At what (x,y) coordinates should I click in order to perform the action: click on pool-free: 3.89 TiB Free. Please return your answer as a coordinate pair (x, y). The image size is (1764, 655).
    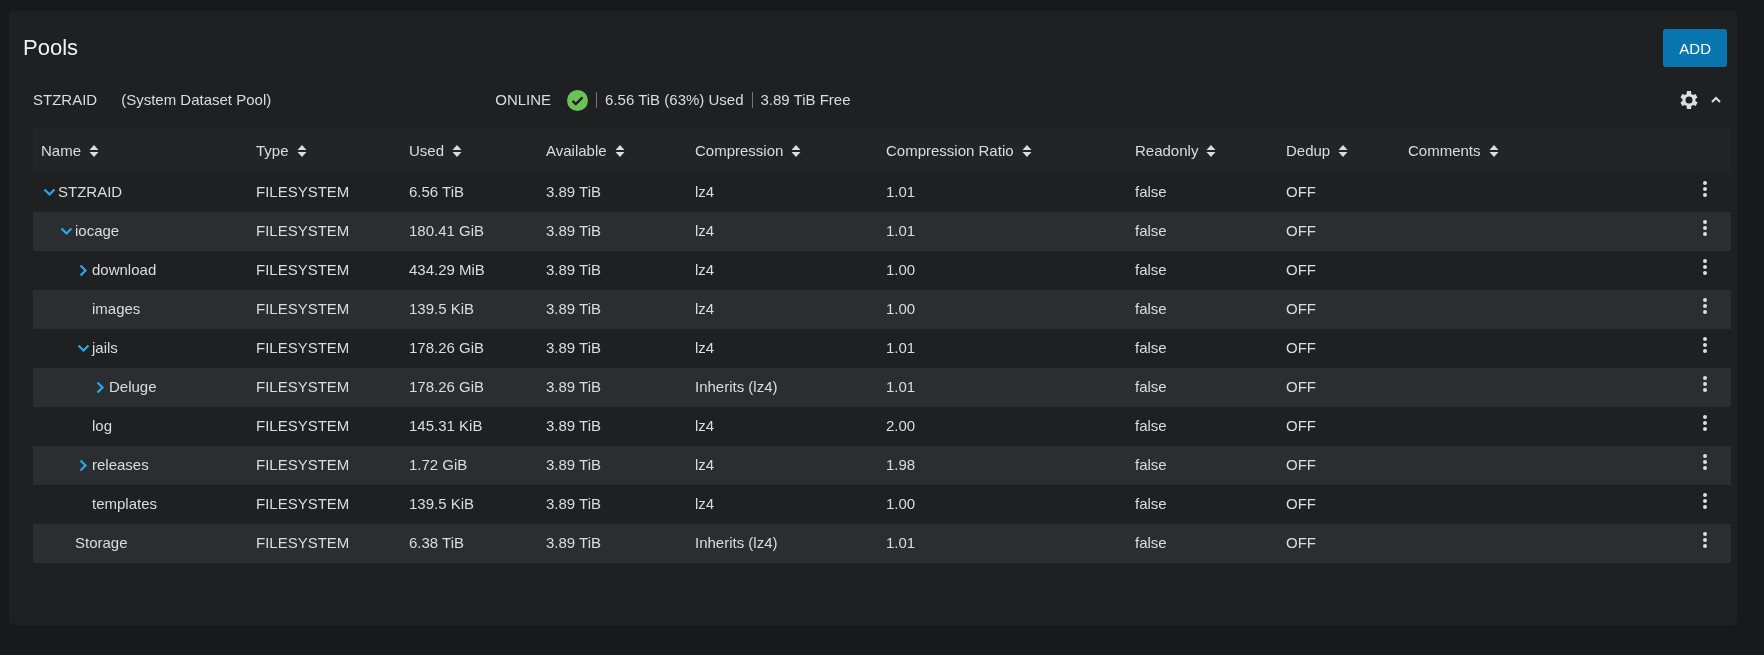
    Looking at the image, I should click on (805, 99).